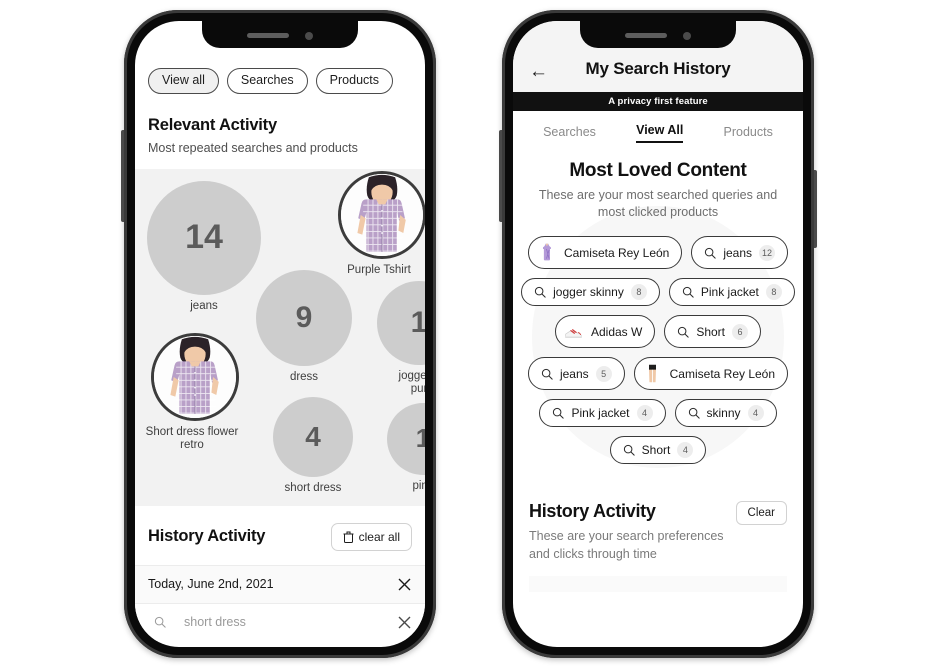 Image resolution: width=940 pixels, height=666 pixels. I want to click on bubble-label: dress, so click(304, 376).